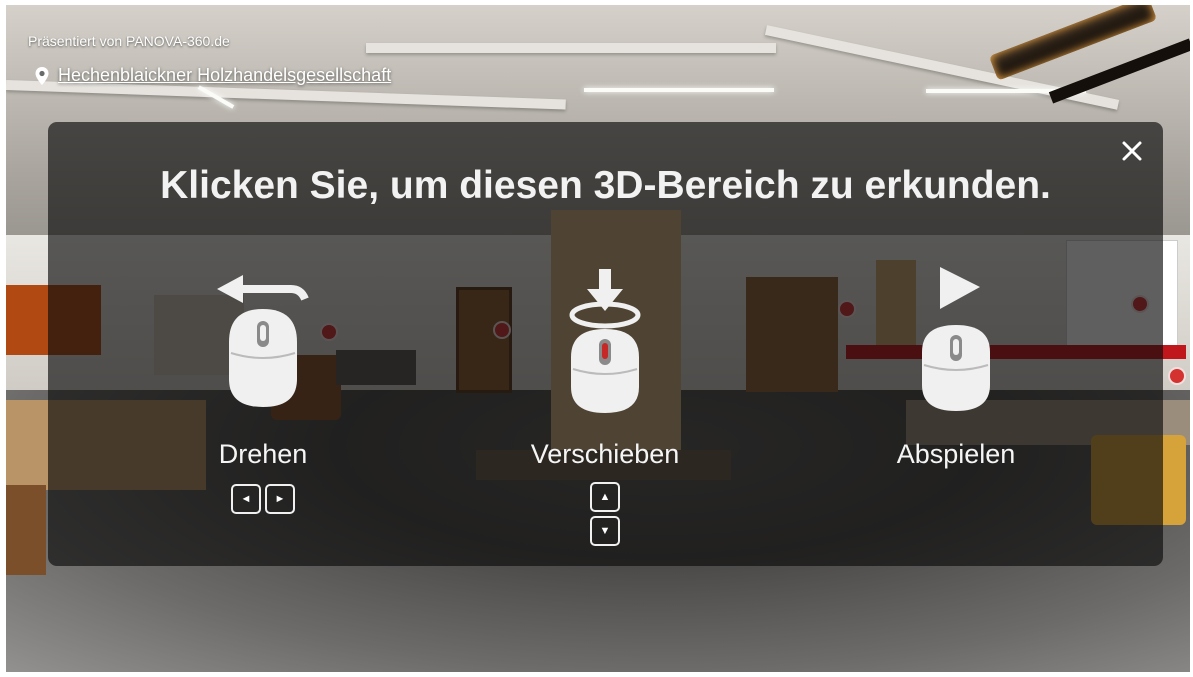 The height and width of the screenshot is (677, 1193). What do you see at coordinates (956, 339) in the screenshot?
I see `mouse-play-icon` at bounding box center [956, 339].